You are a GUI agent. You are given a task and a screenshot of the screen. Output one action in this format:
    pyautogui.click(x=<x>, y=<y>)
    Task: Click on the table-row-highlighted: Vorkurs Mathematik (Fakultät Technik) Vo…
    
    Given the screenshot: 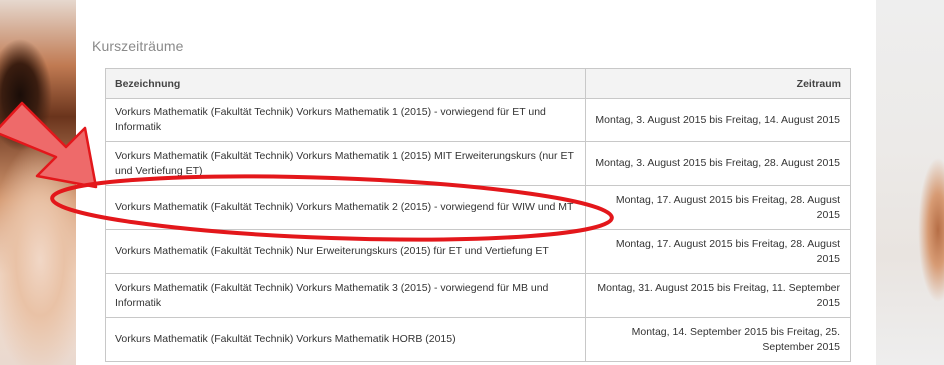 What is the action you would take?
    pyautogui.click(x=478, y=207)
    